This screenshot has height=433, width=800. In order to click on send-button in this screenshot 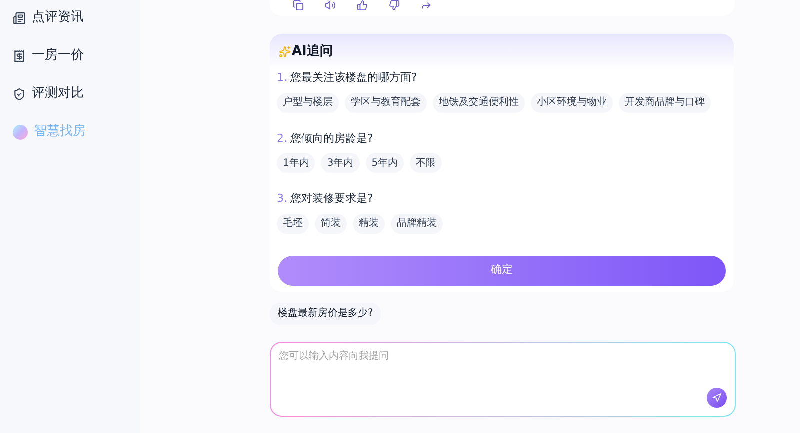, I will do `click(717, 398)`.